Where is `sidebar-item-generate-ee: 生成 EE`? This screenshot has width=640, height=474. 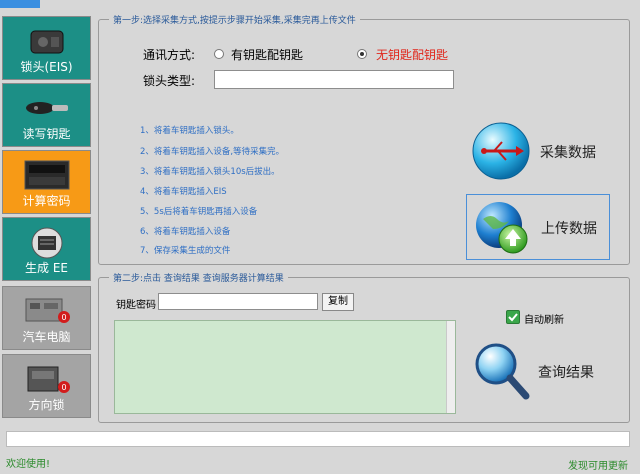
sidebar-item-generate-ee: 生成 EE is located at coordinates (46, 249).